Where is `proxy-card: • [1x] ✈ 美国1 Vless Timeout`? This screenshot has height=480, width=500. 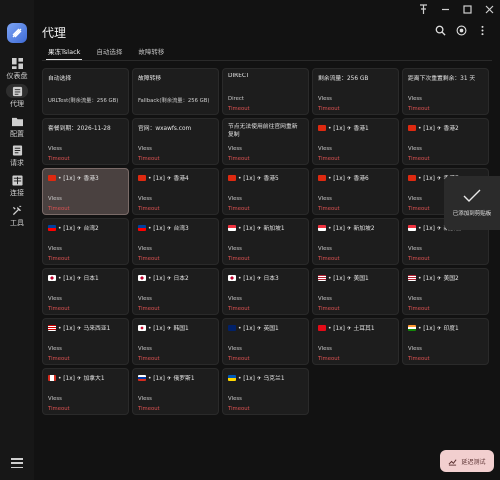 proxy-card: • [1x] ✈ 美国1 Vless Timeout is located at coordinates (355, 291).